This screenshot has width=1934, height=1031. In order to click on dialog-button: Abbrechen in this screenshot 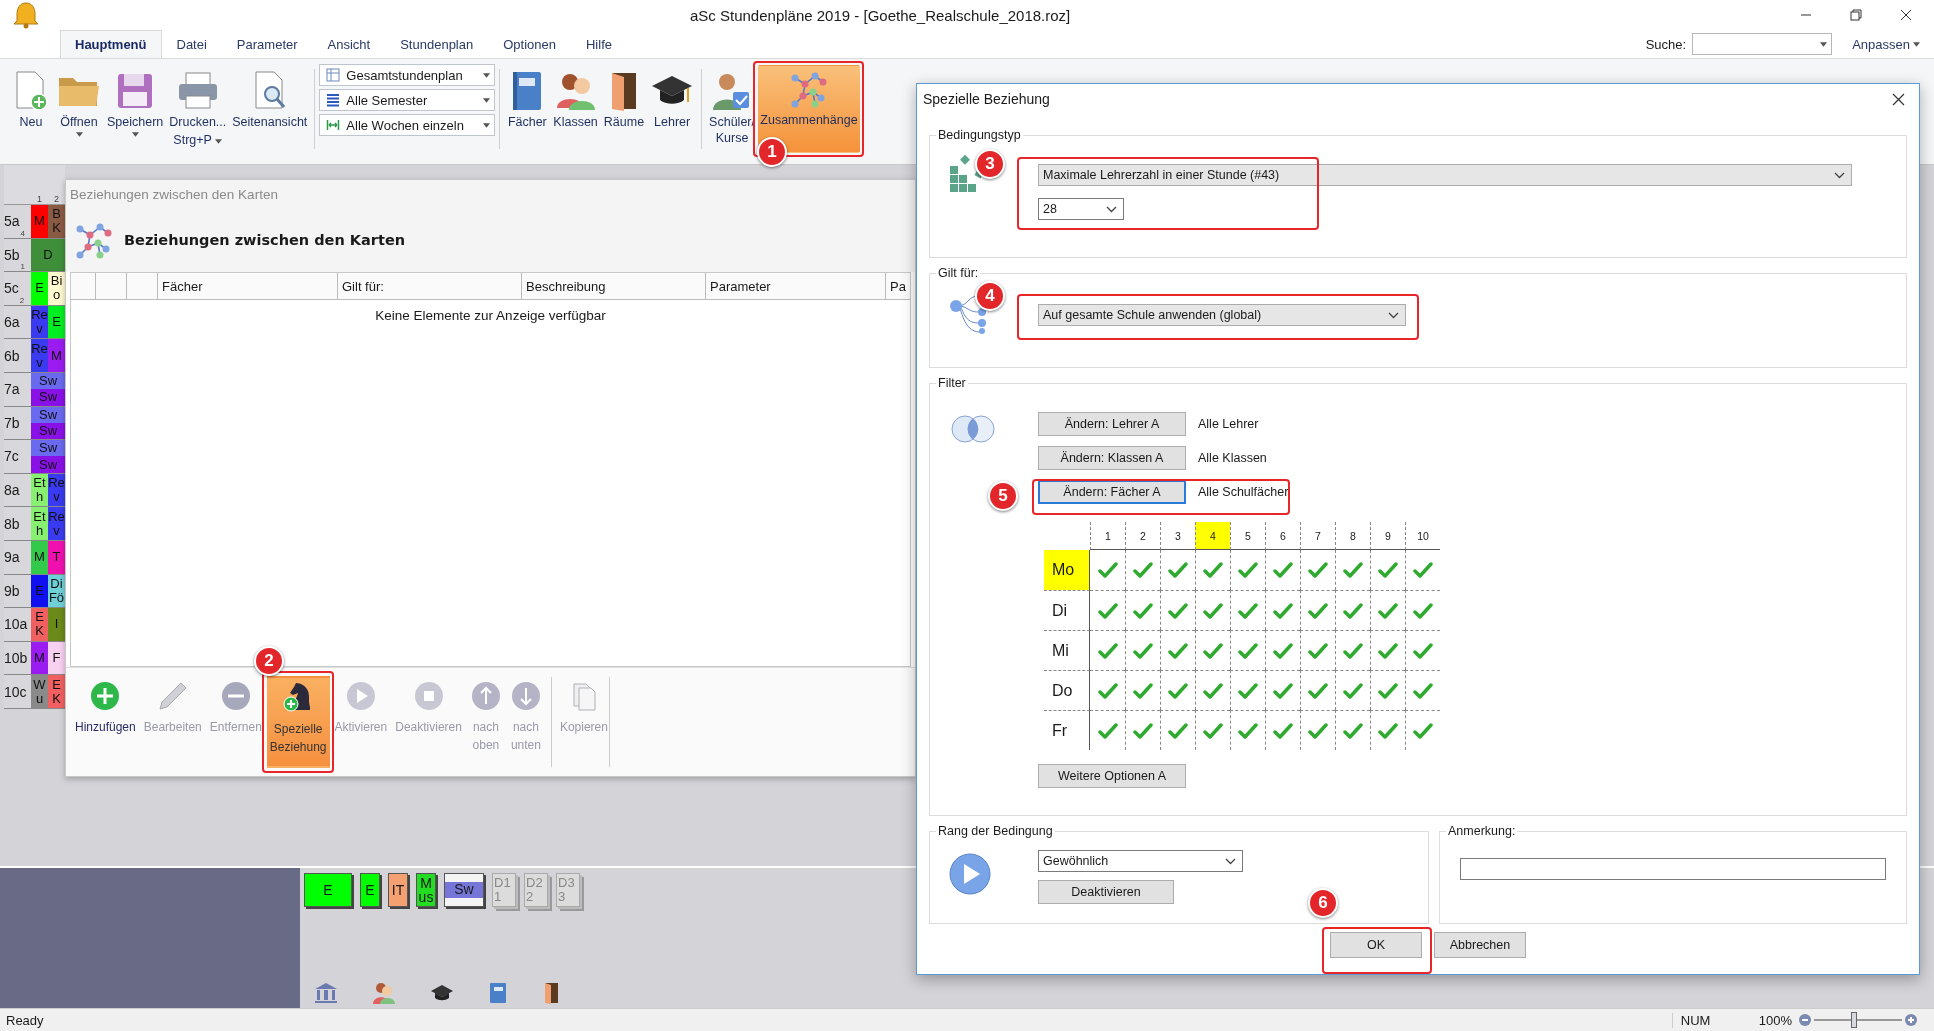, I will do `click(1480, 945)`.